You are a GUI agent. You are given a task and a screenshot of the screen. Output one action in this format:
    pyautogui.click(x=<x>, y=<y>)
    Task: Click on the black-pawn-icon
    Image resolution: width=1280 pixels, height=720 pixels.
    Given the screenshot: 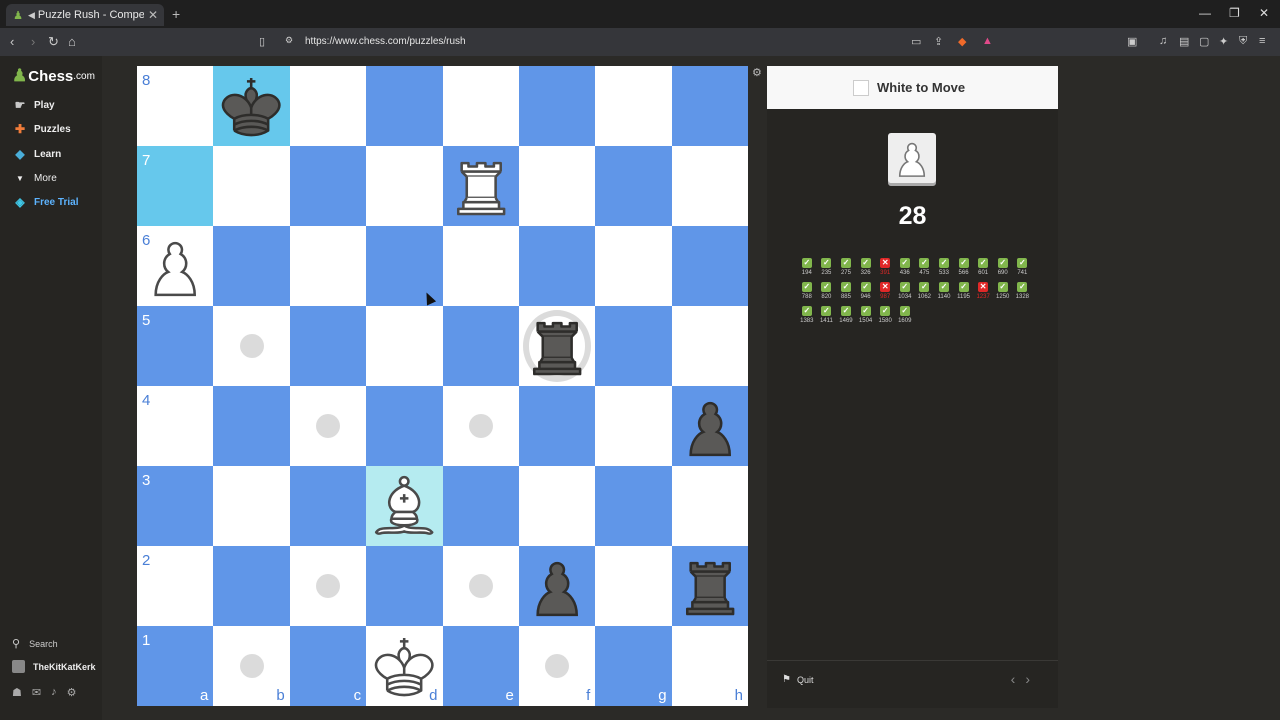 What is the action you would take?
    pyautogui.click(x=557, y=586)
    